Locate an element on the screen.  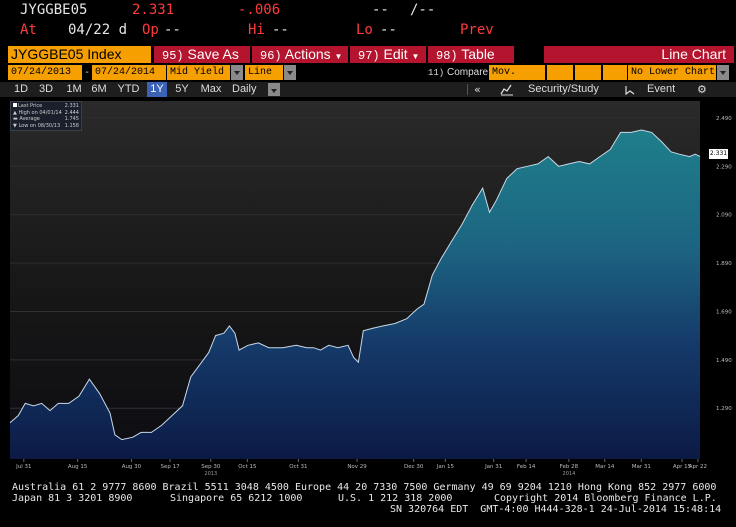
legend-low-value: 1.158 is located at coordinates (71, 125).